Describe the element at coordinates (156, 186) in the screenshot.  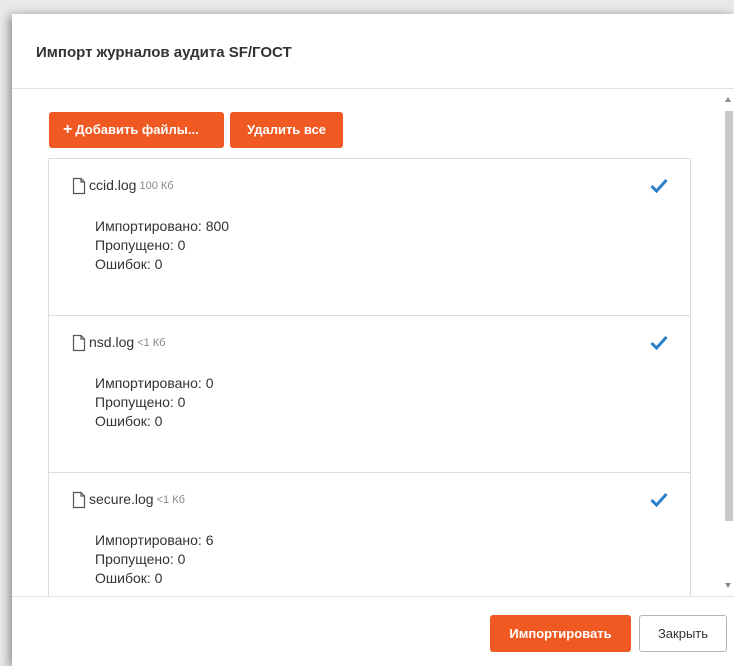
I see `file-size: 100 Кб` at that location.